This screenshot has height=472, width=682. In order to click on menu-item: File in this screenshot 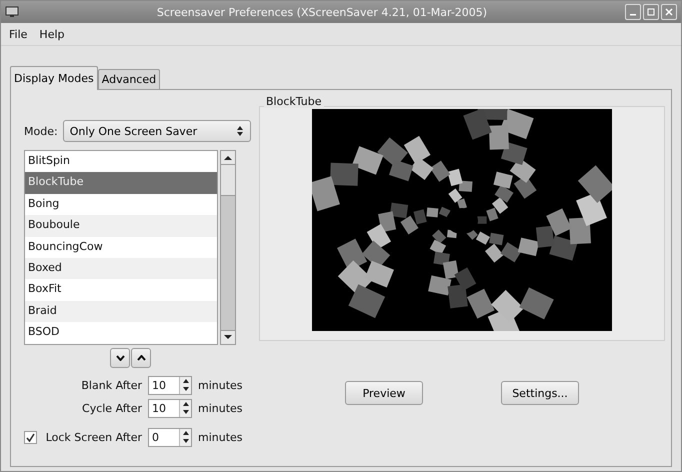, I will do `click(18, 34)`.